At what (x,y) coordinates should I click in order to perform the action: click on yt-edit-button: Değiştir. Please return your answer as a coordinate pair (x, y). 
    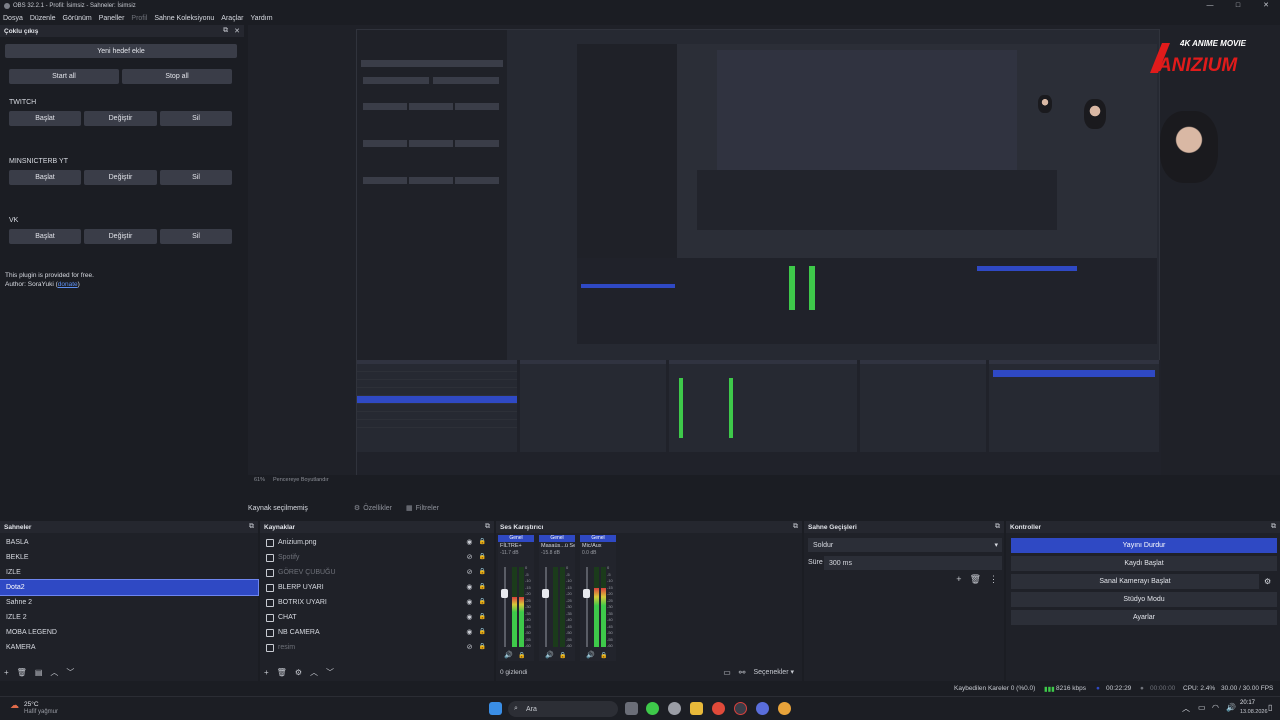
    Looking at the image, I should click on (120, 177).